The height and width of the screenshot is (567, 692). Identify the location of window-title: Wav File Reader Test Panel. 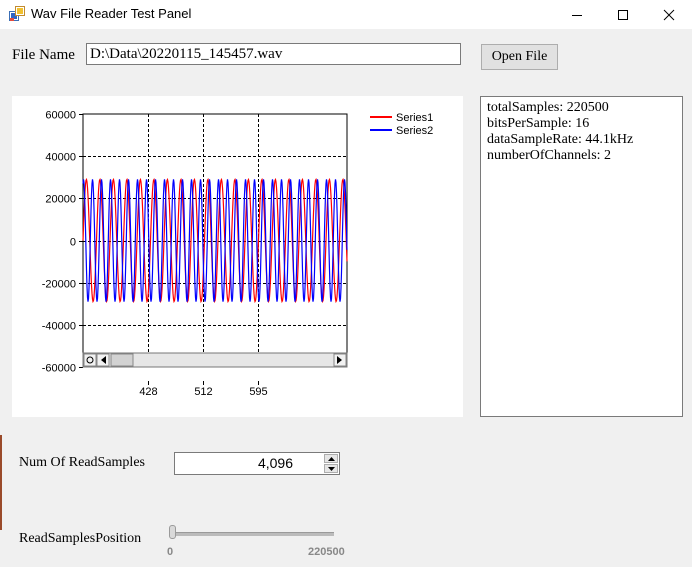
(111, 13).